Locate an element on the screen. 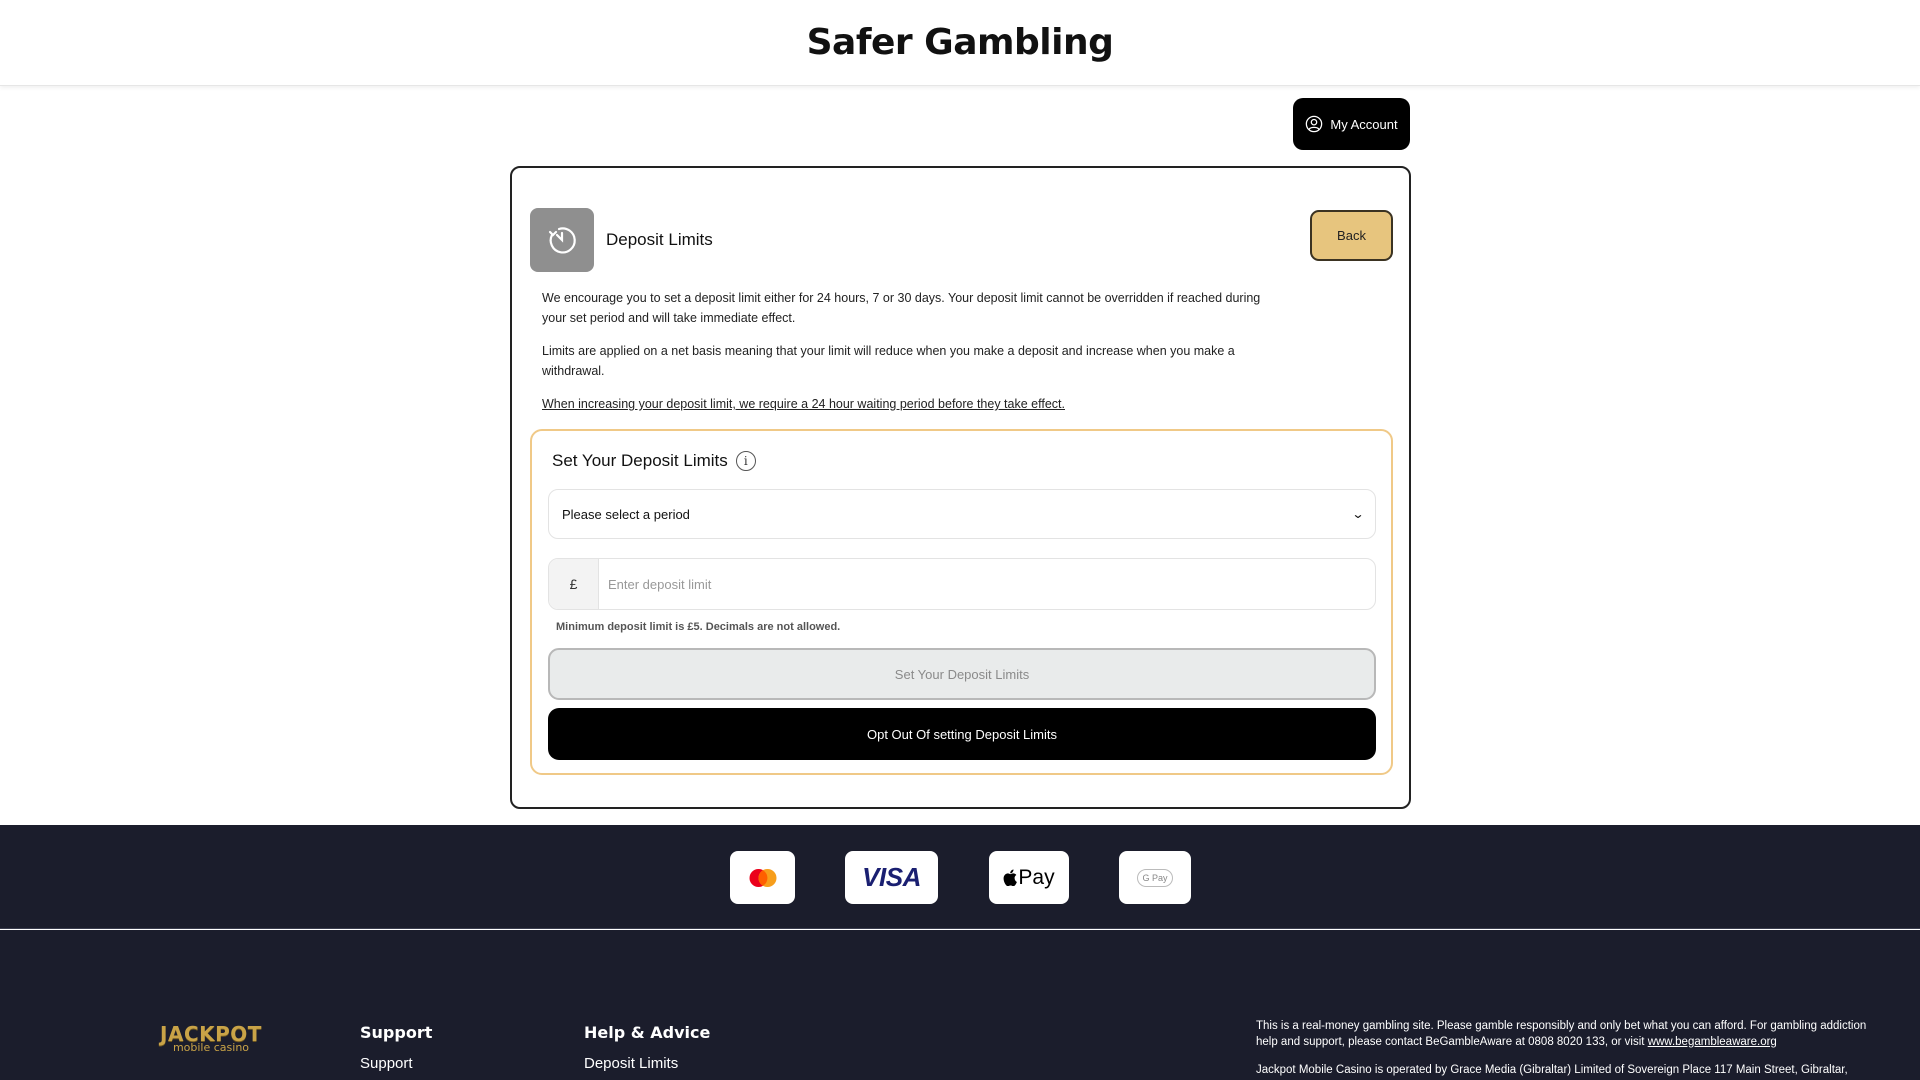  timer-tile is located at coordinates (562, 240).